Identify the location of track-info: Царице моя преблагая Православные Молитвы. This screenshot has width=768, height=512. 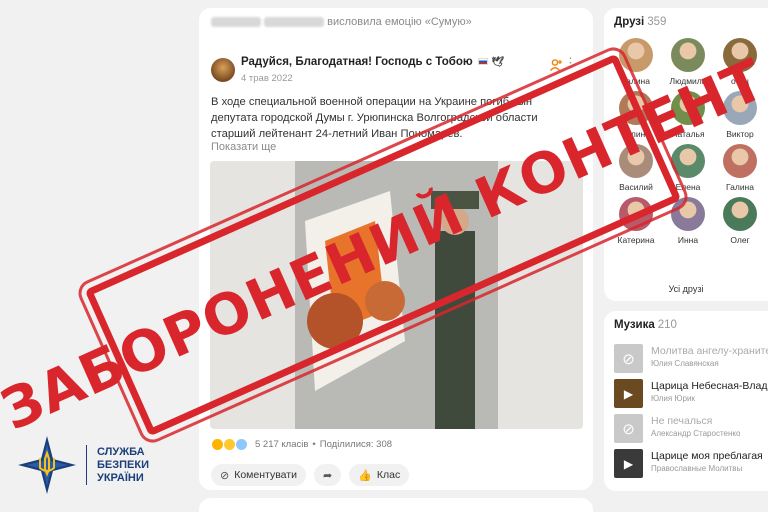
(707, 461).